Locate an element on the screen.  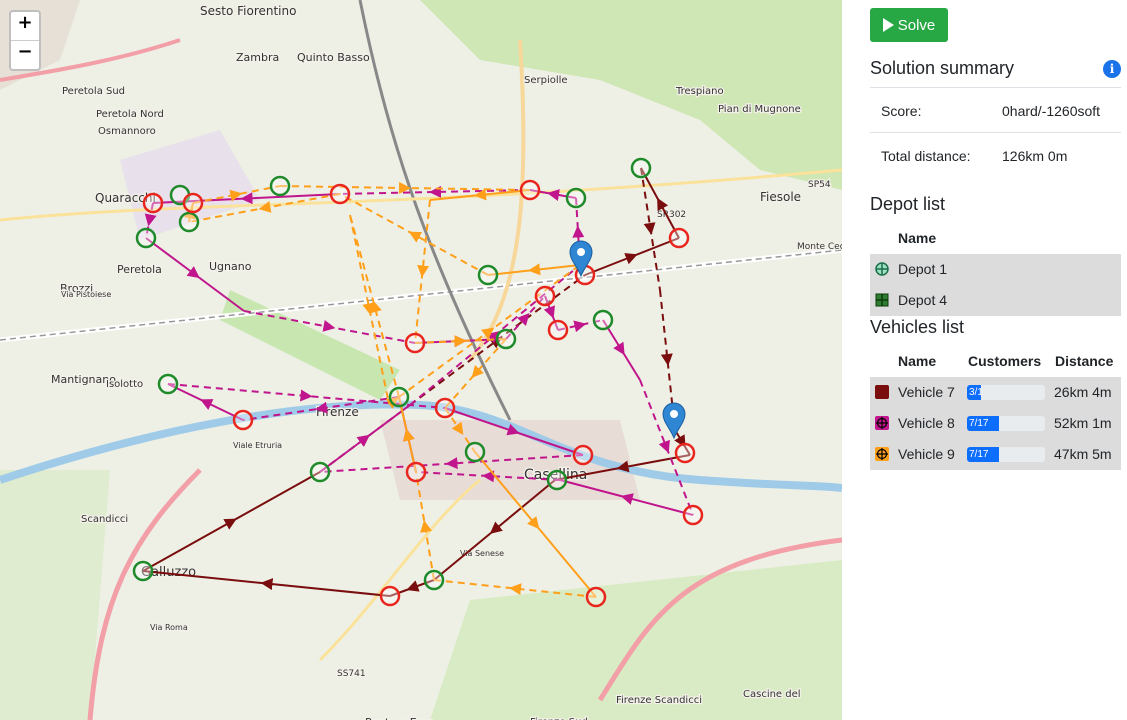
place-label: Monte Ceceri is located at coordinates (819, 247).